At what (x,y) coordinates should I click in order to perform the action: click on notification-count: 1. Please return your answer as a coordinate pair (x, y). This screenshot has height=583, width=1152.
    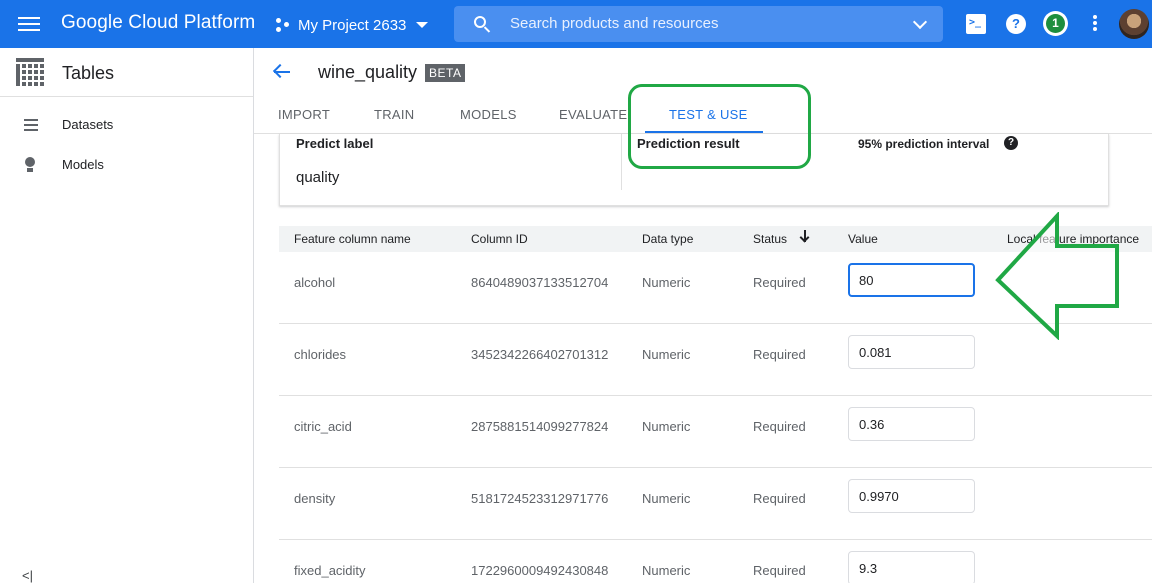
    Looking at the image, I should click on (1055, 23).